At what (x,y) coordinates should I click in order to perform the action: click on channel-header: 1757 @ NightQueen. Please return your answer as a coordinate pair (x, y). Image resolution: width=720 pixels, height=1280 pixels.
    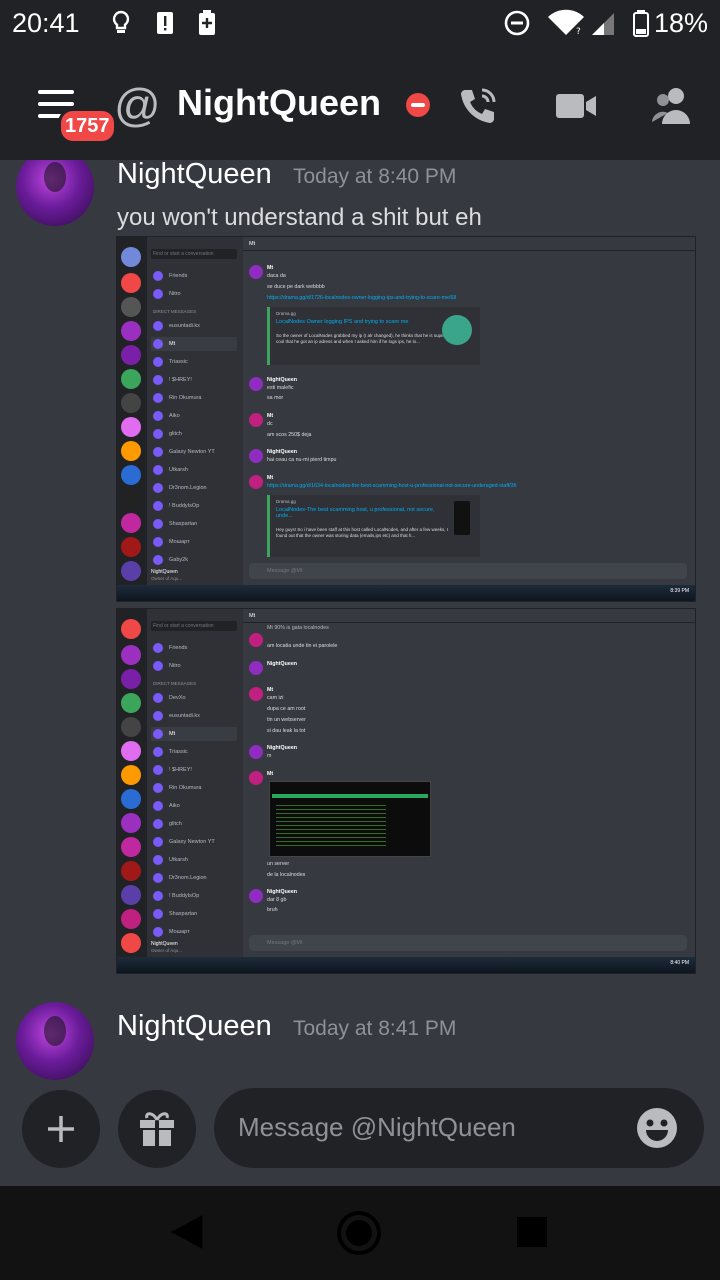
    Looking at the image, I should click on (360, 104).